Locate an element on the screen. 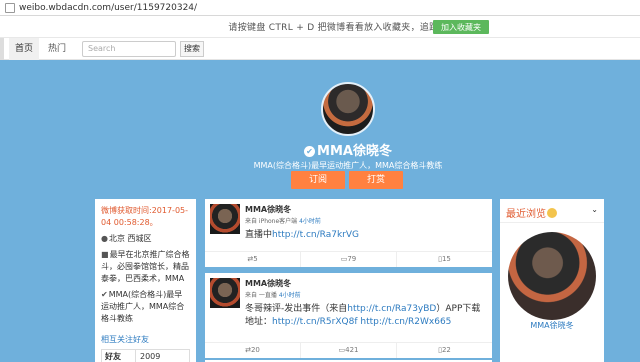 Image resolution: width=640 pixels, height=362 pixels. nav-home: 首页 is located at coordinates (24, 49).